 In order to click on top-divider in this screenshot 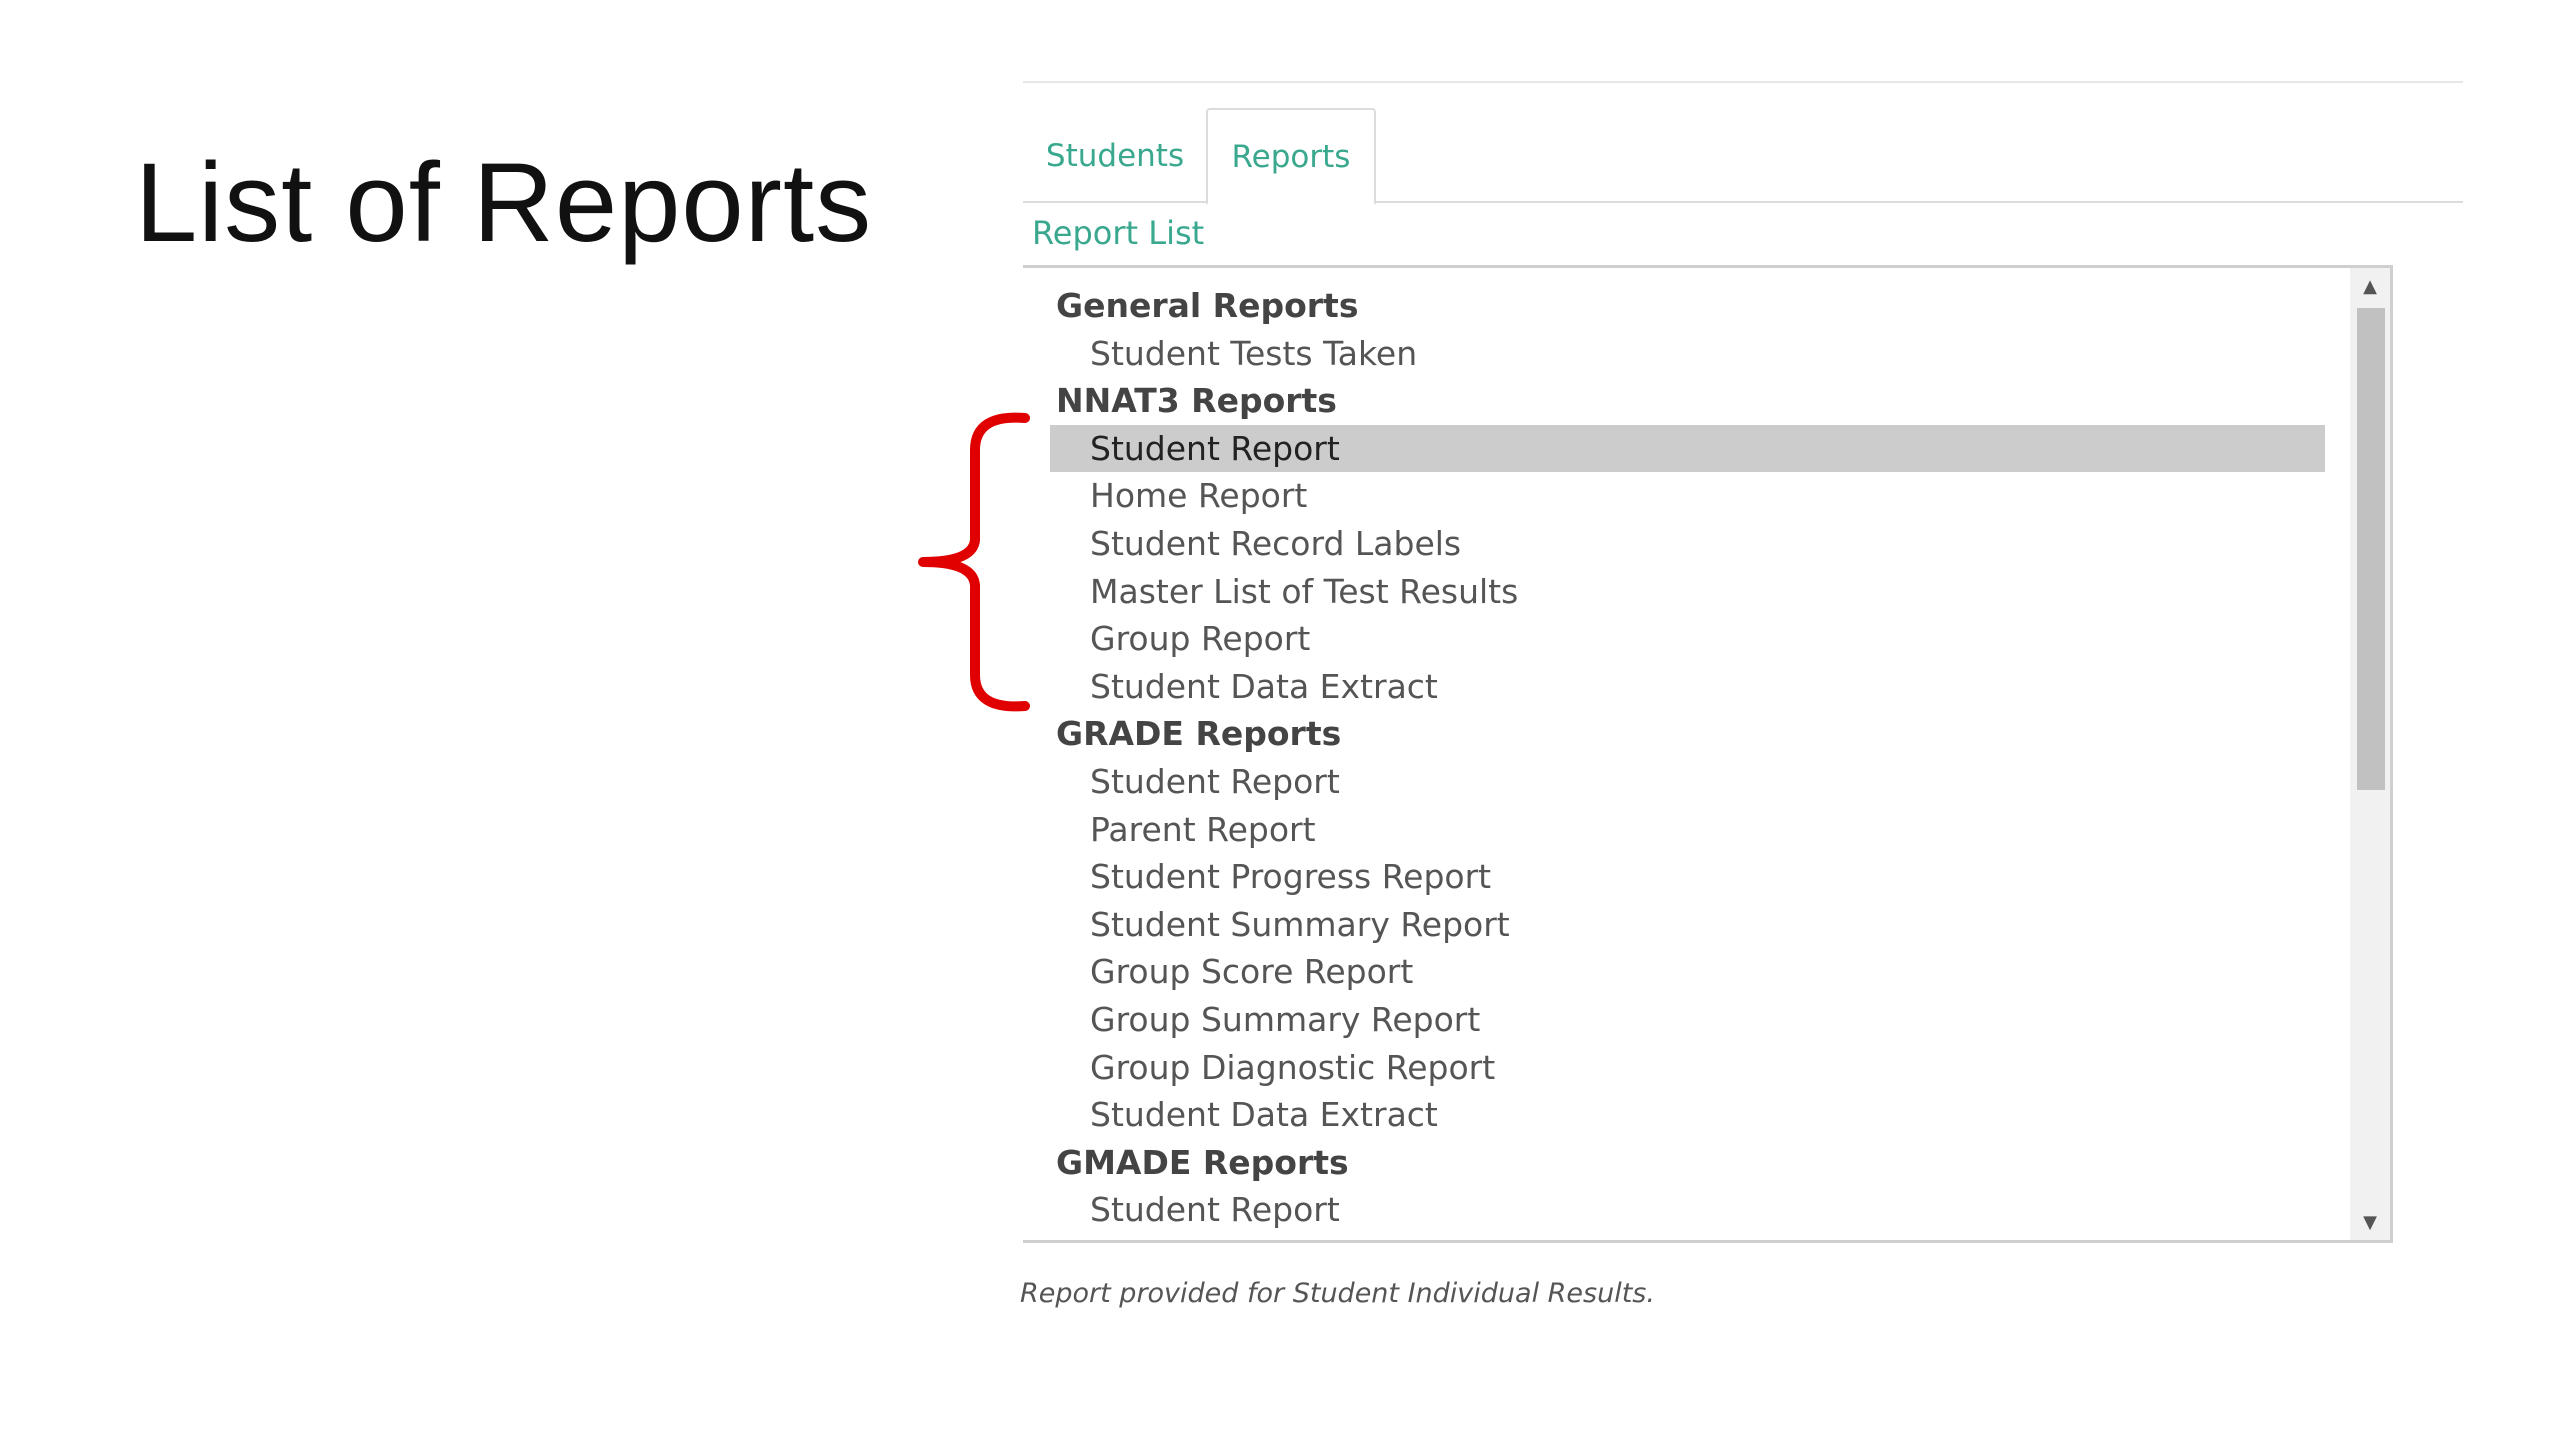, I will do `click(1743, 82)`.